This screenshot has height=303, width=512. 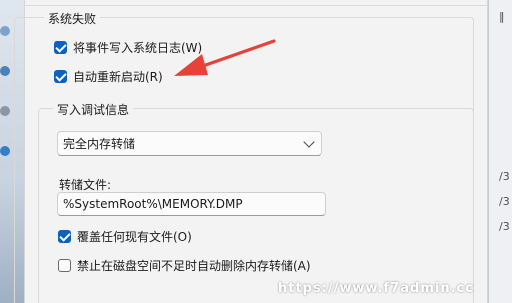 I want to click on watermark-text: https://www.f7admin.cc, so click(x=376, y=288).